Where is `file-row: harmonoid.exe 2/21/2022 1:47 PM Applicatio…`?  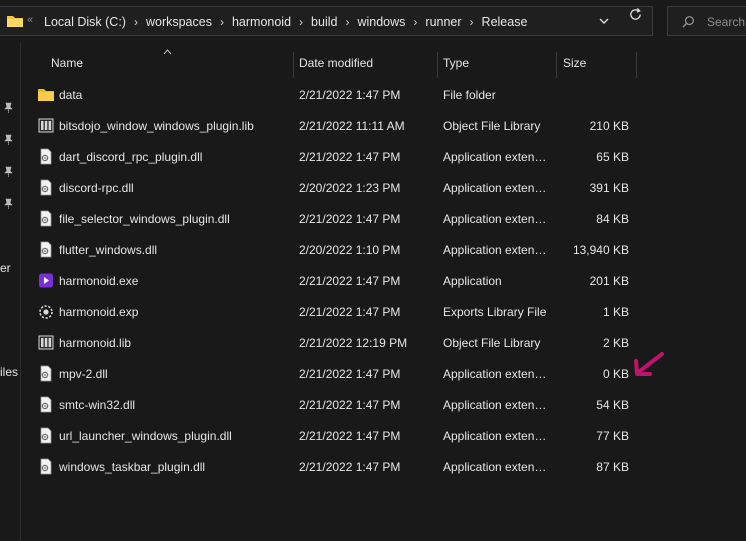
file-row: harmonoid.exe 2/21/2022 1:47 PM Applicatio… is located at coordinates (383, 280).